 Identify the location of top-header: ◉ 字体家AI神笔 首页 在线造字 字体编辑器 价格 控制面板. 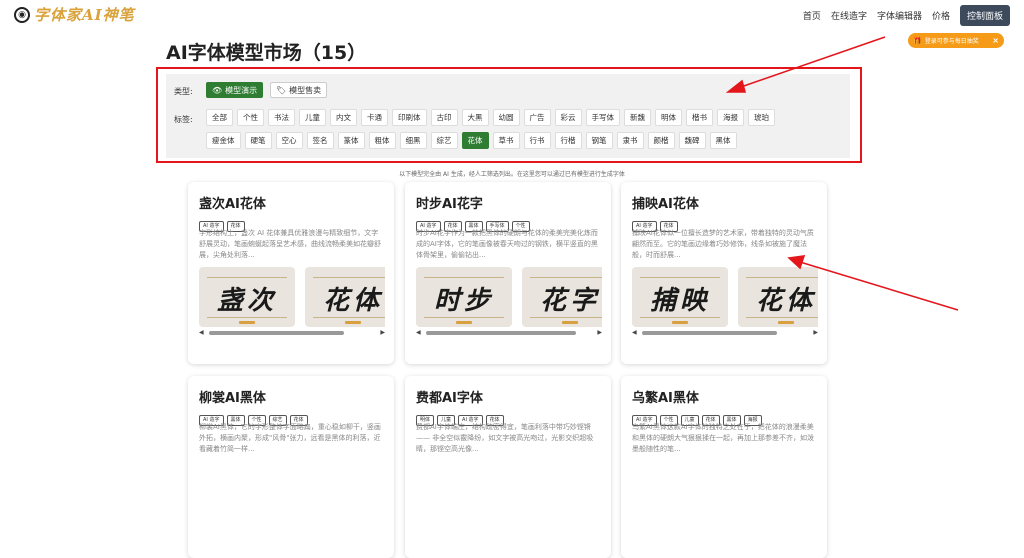
(512, 15).